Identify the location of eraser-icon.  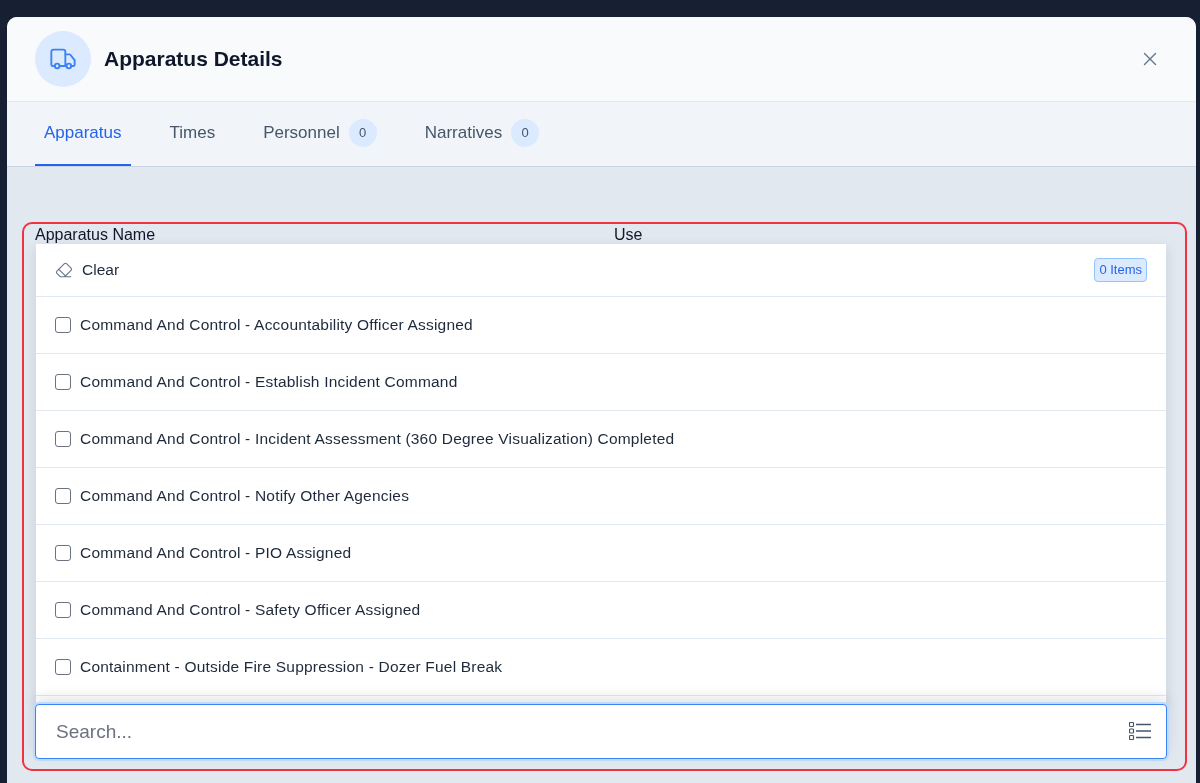
(64, 270).